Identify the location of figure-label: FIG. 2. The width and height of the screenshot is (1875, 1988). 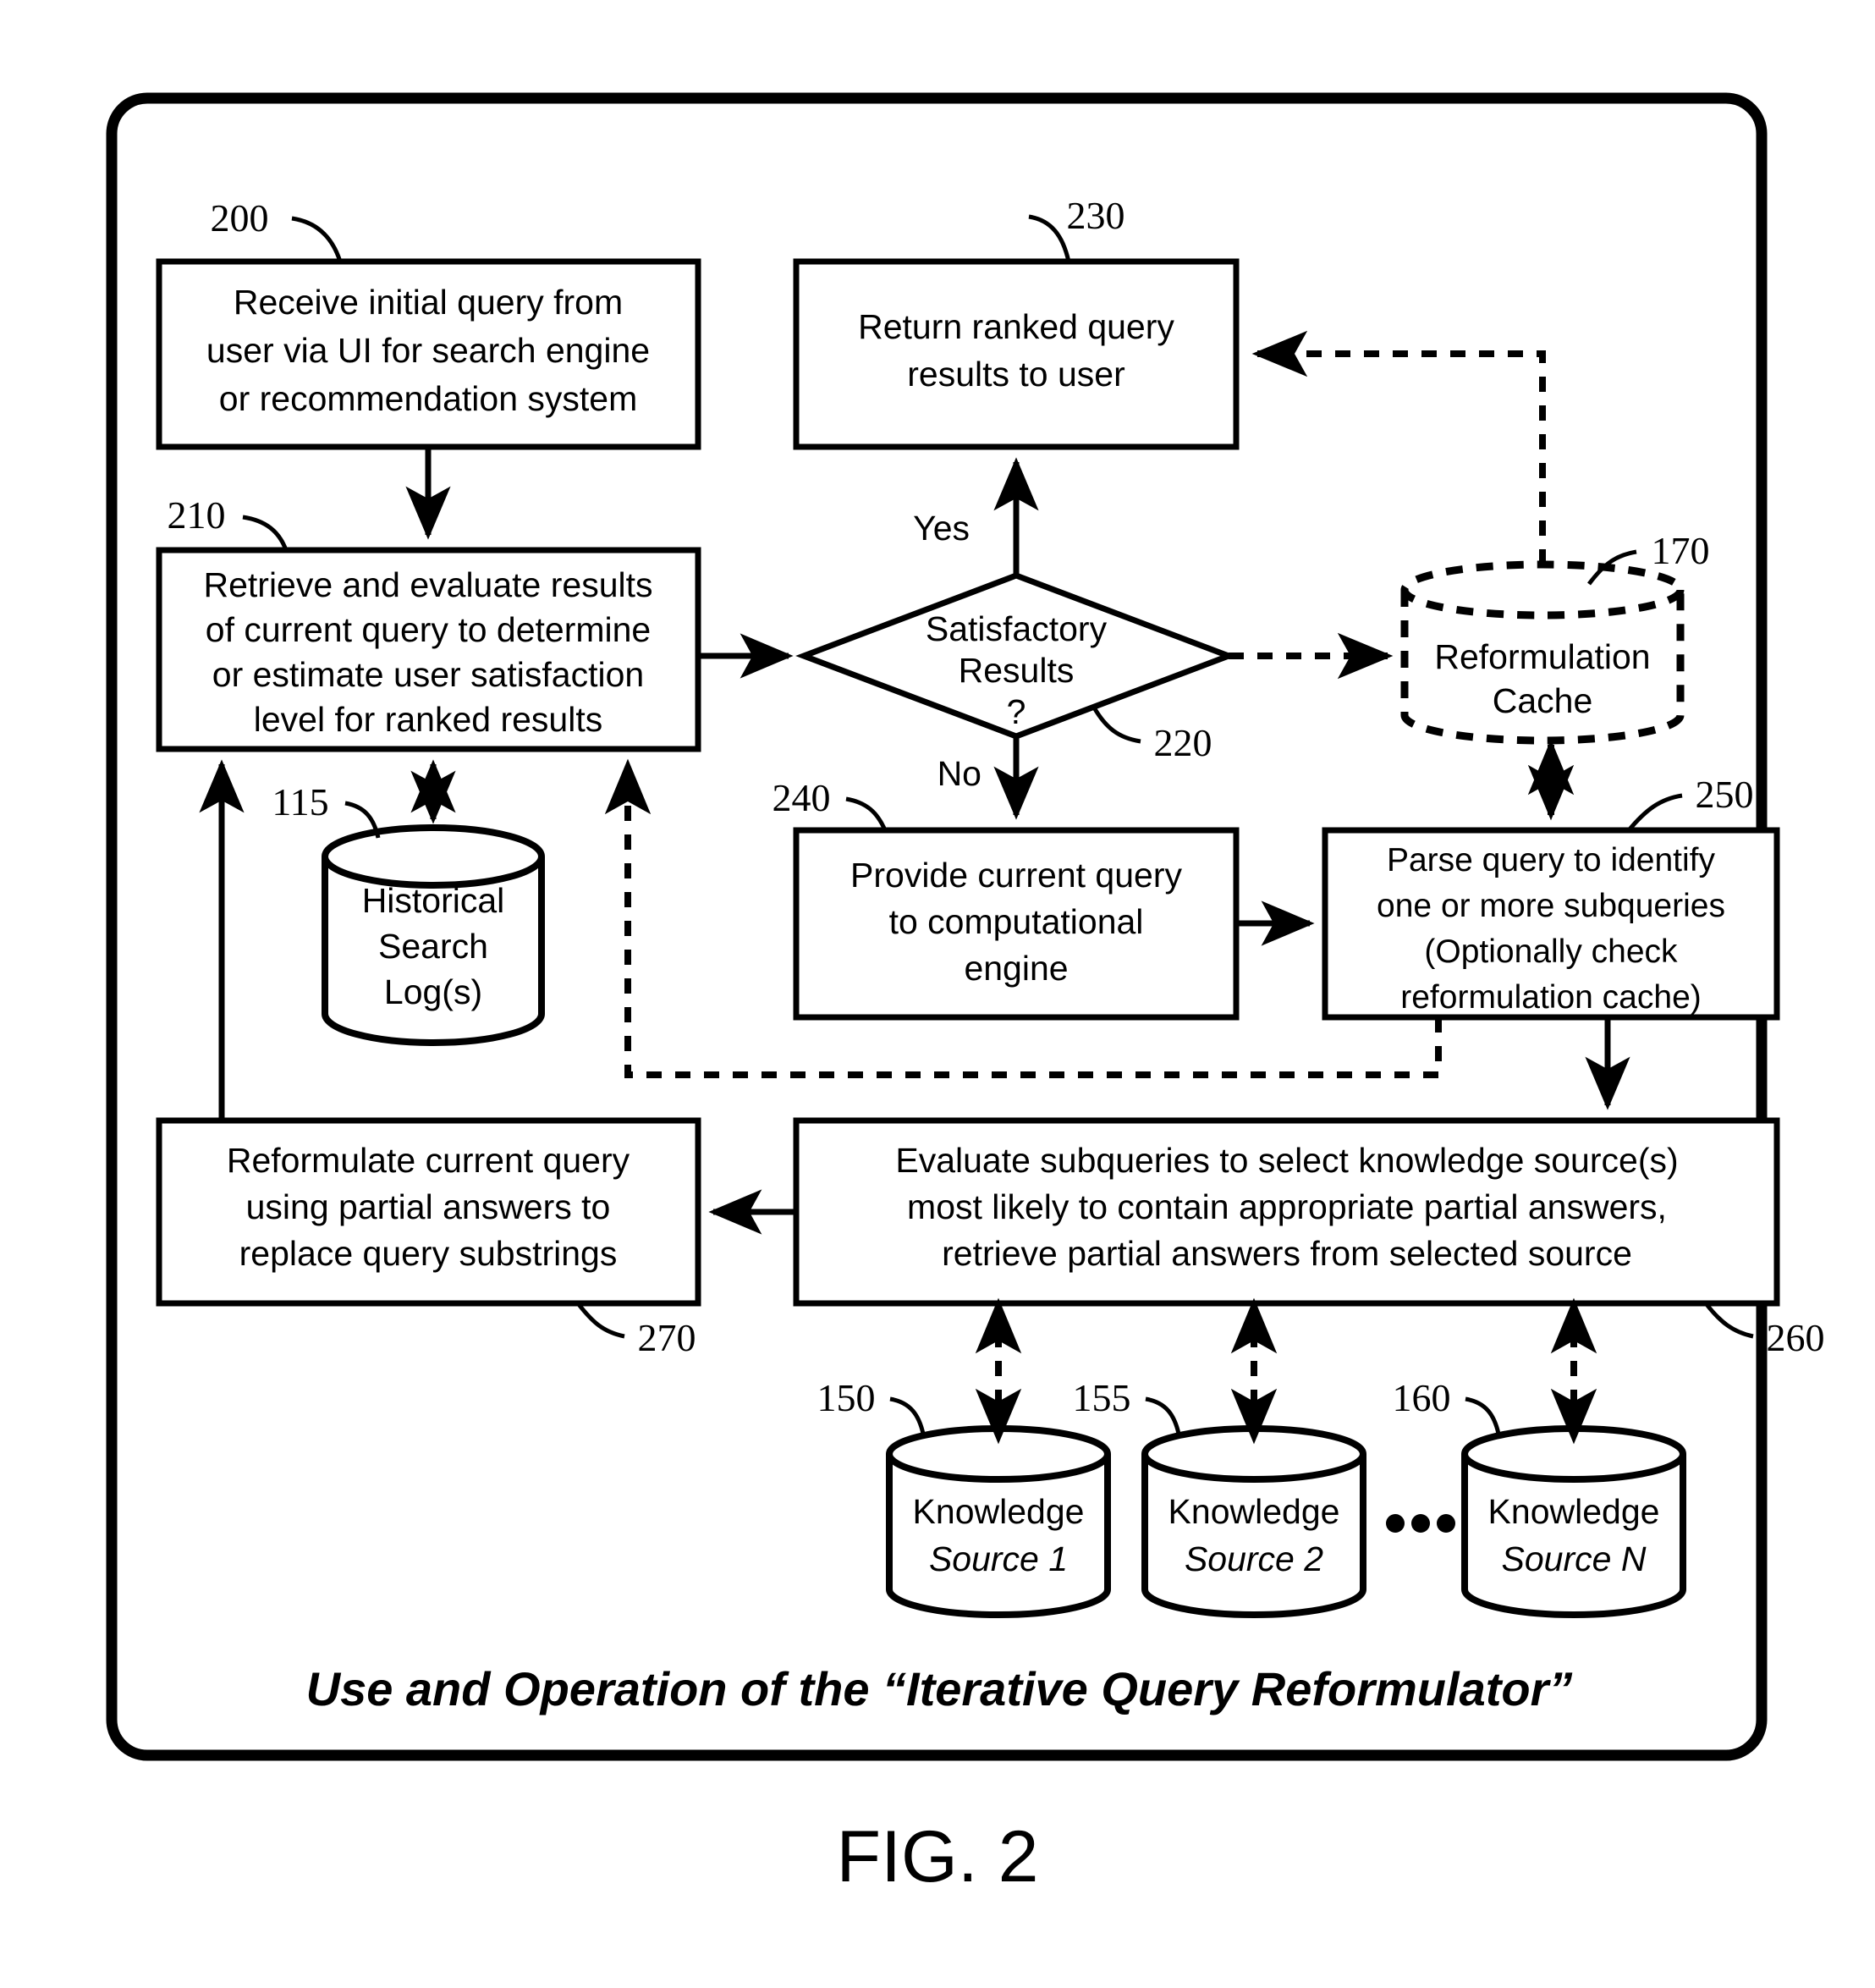
(938, 1856).